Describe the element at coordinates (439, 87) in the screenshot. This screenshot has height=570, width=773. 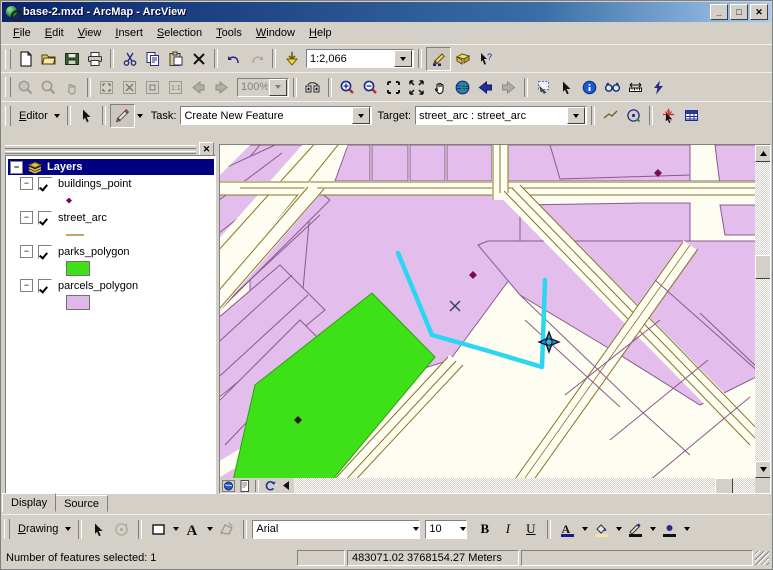
I see `pan-map-button` at that location.